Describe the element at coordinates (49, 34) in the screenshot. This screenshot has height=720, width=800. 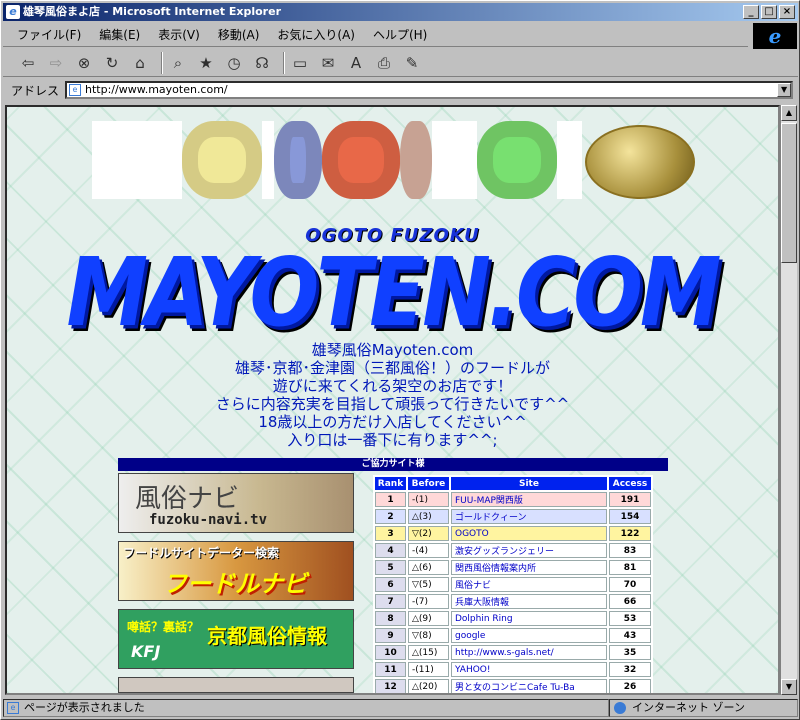
I see `menu-file: ファイル(F)` at that location.